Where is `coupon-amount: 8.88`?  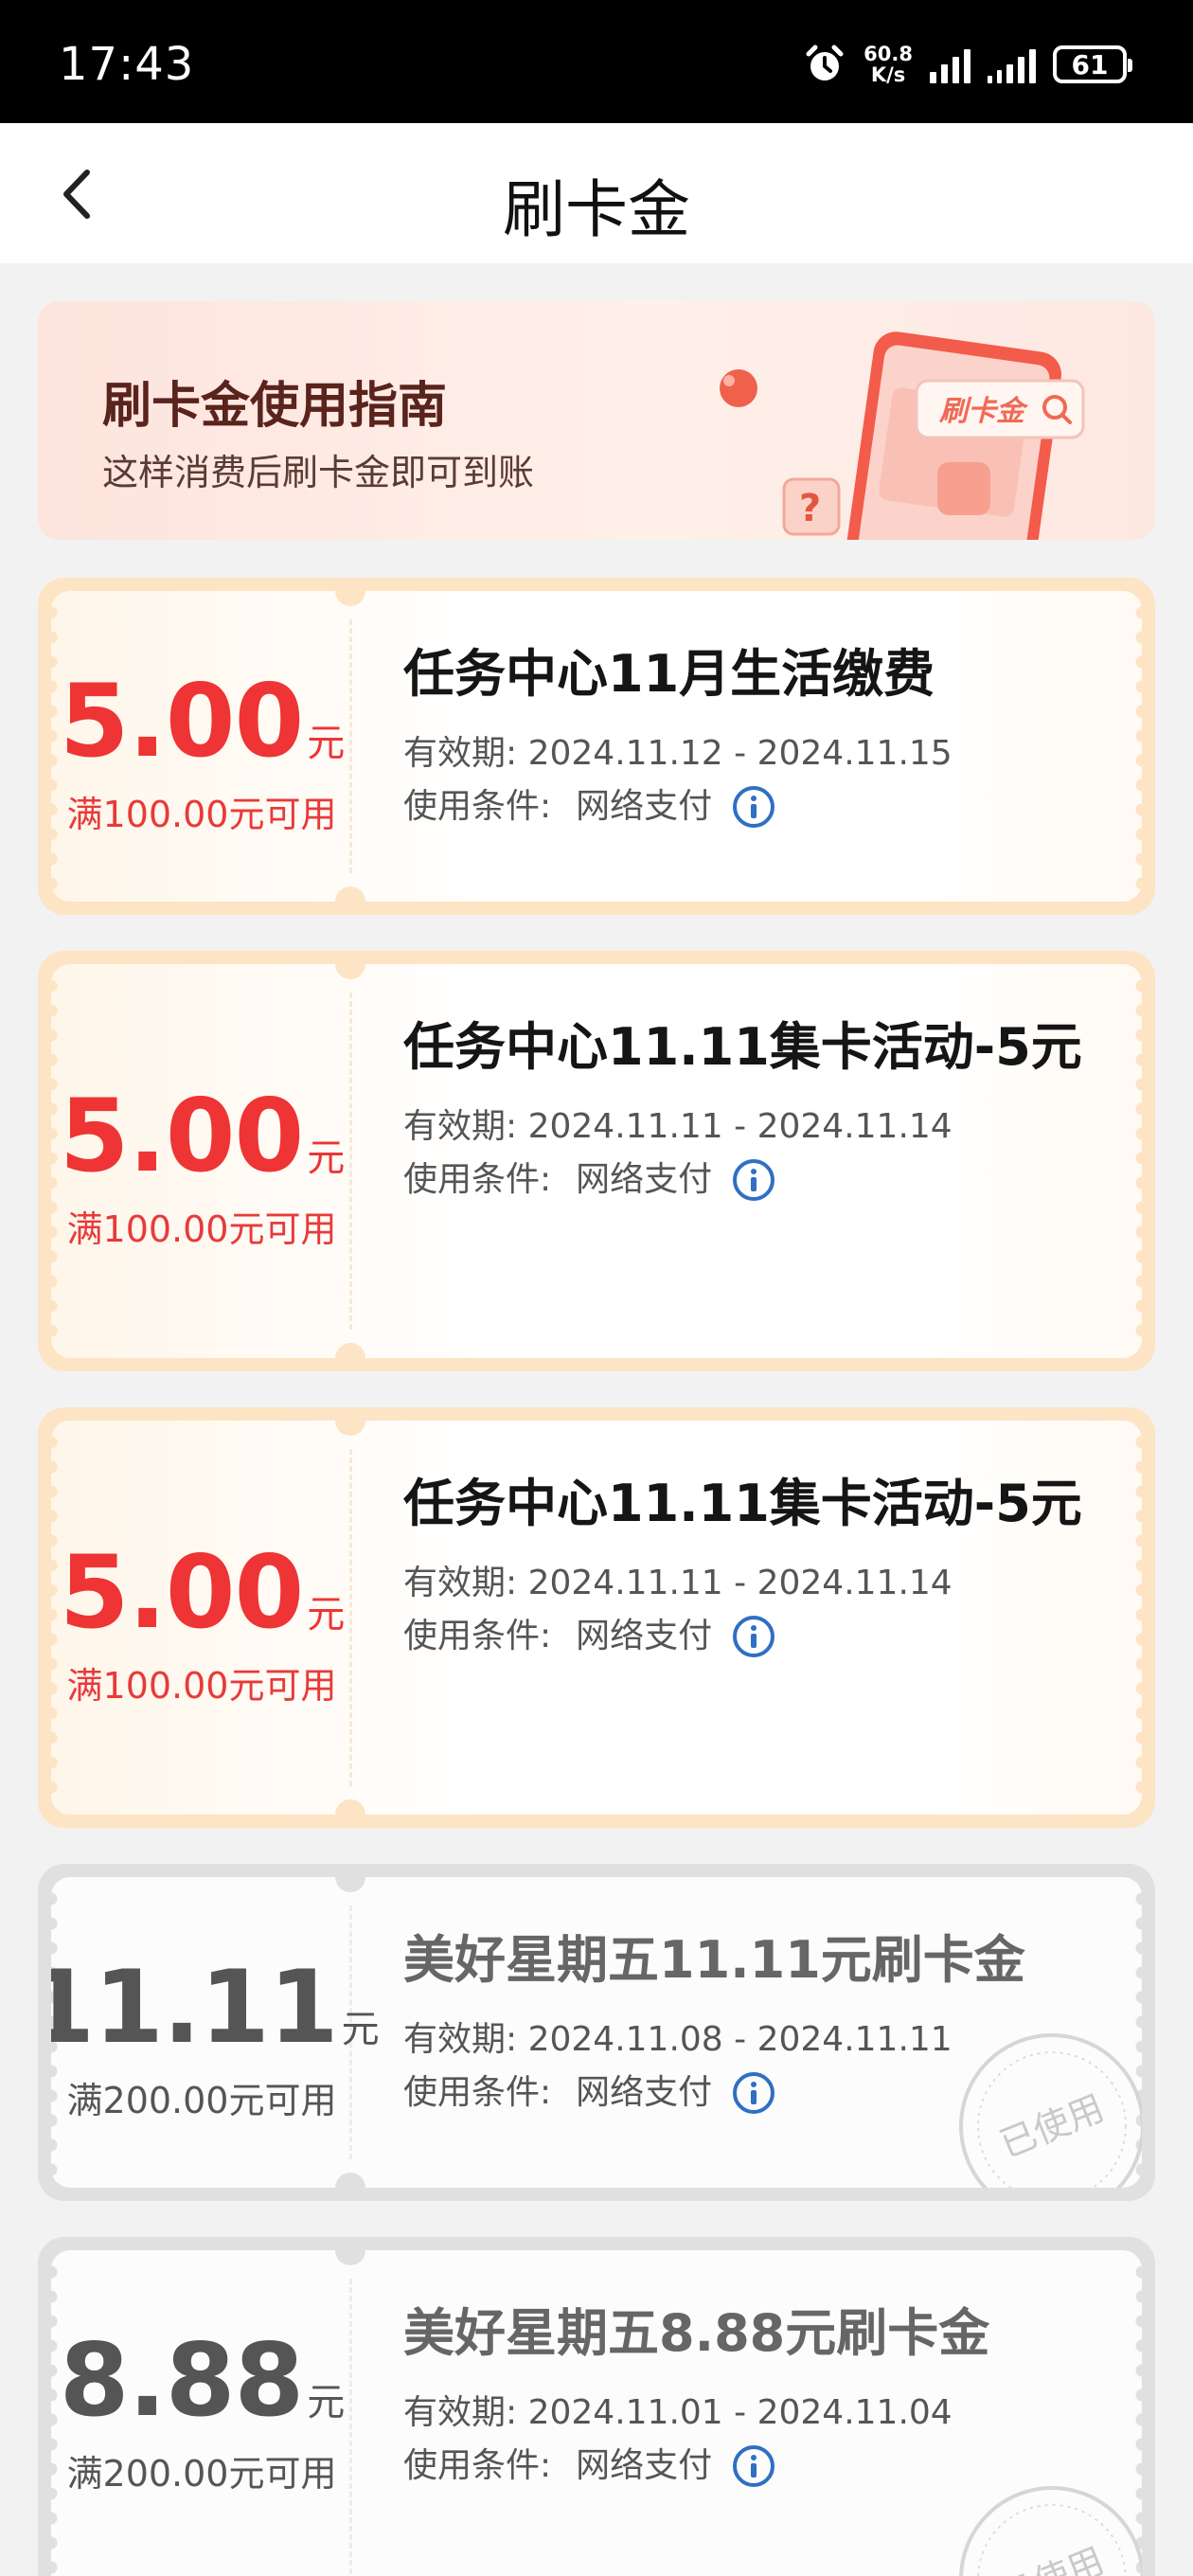
coupon-amount: 8.88 is located at coordinates (182, 2380).